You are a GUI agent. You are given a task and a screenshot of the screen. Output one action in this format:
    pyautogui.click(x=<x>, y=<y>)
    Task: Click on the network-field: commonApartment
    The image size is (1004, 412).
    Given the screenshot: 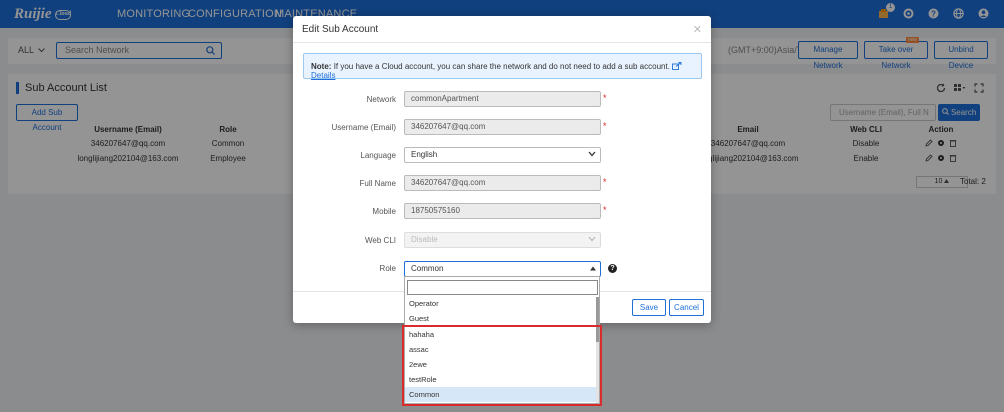 What is the action you would take?
    pyautogui.click(x=502, y=99)
    